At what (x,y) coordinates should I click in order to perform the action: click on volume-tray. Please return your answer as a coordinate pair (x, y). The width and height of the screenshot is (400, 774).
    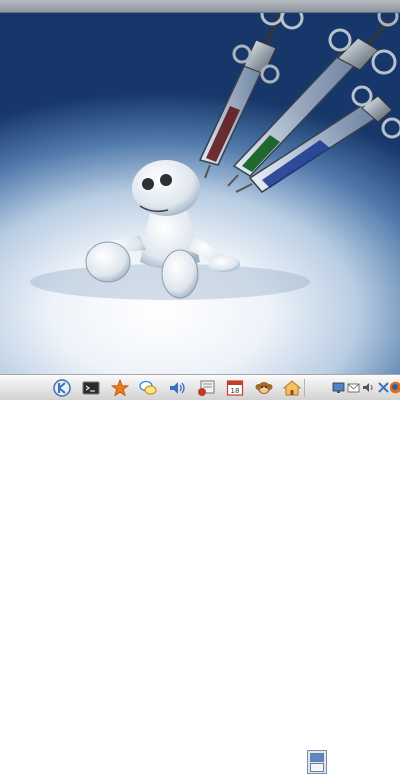
    Looking at the image, I should click on (368, 387).